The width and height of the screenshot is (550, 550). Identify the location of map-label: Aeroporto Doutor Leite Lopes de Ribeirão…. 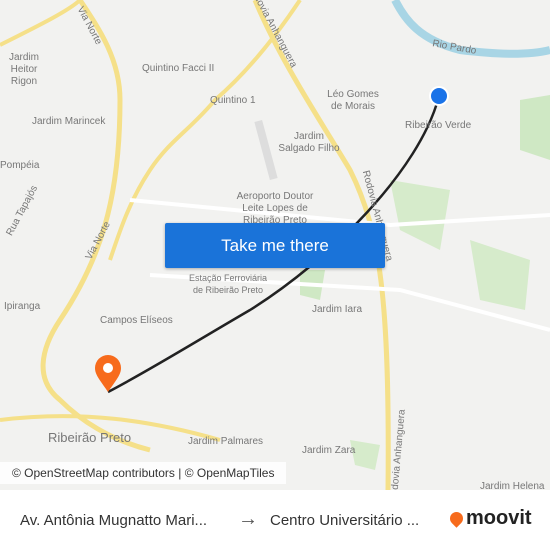
(275, 208).